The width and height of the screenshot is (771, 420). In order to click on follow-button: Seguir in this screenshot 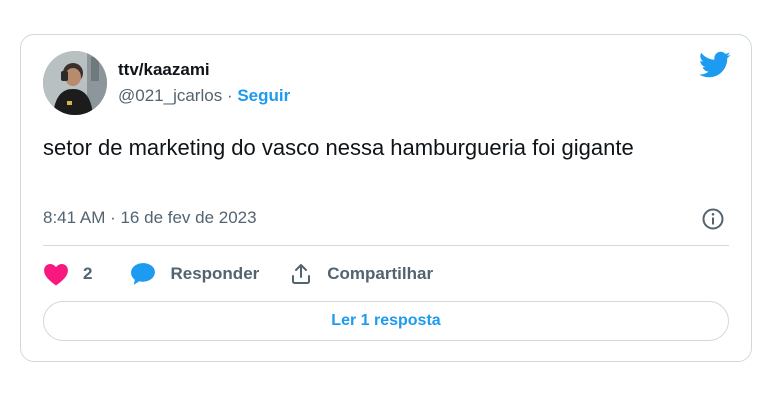, I will do `click(263, 95)`.